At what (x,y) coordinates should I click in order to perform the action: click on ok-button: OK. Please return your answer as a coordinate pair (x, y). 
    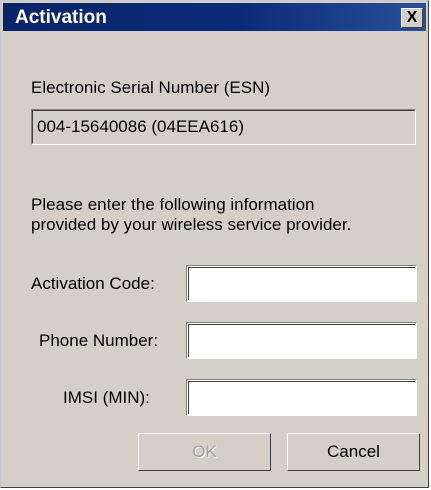
    Looking at the image, I should click on (204, 452).